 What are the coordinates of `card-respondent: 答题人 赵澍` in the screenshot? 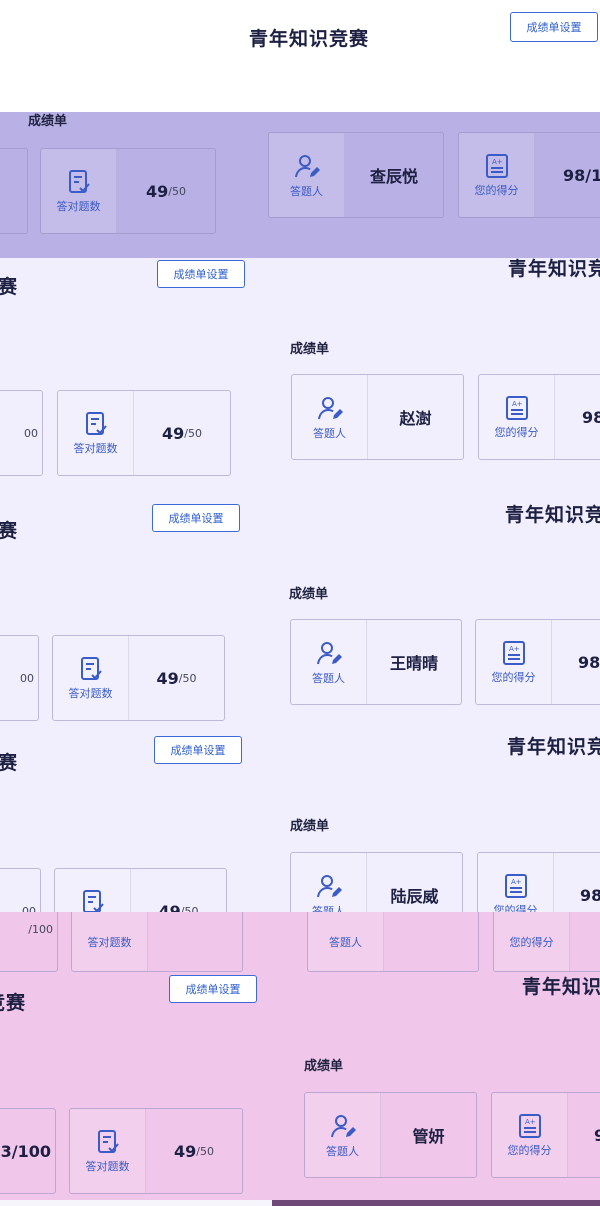 It's located at (377, 417).